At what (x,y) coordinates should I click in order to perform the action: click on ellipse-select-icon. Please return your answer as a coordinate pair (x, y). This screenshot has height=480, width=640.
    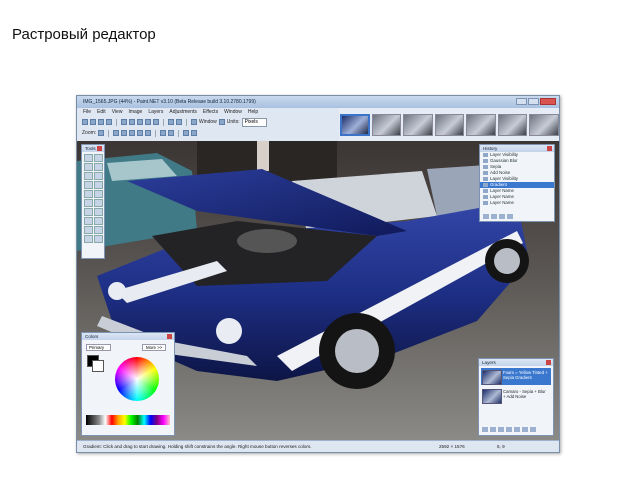
    Looking at the image, I should click on (88, 176).